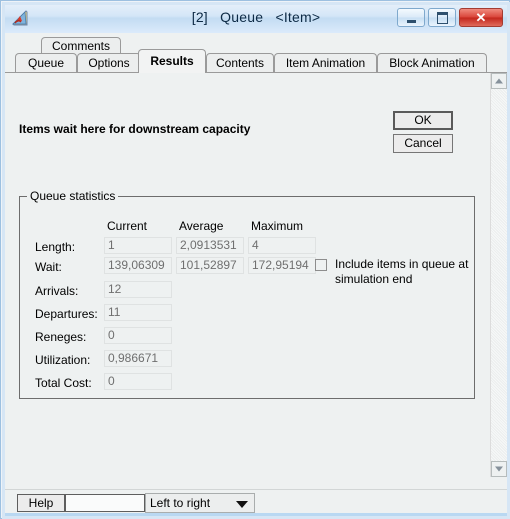  I want to click on vertical-scrollbar, so click(498, 275).